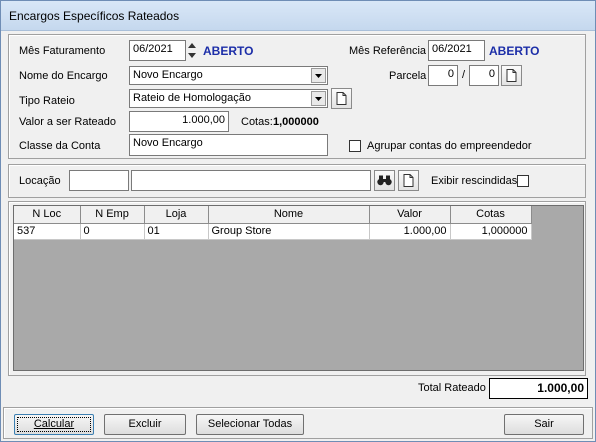 The image size is (596, 442). Describe the element at coordinates (168, 75) in the screenshot. I see `nome-encargo-value: Novo Encargo` at that location.